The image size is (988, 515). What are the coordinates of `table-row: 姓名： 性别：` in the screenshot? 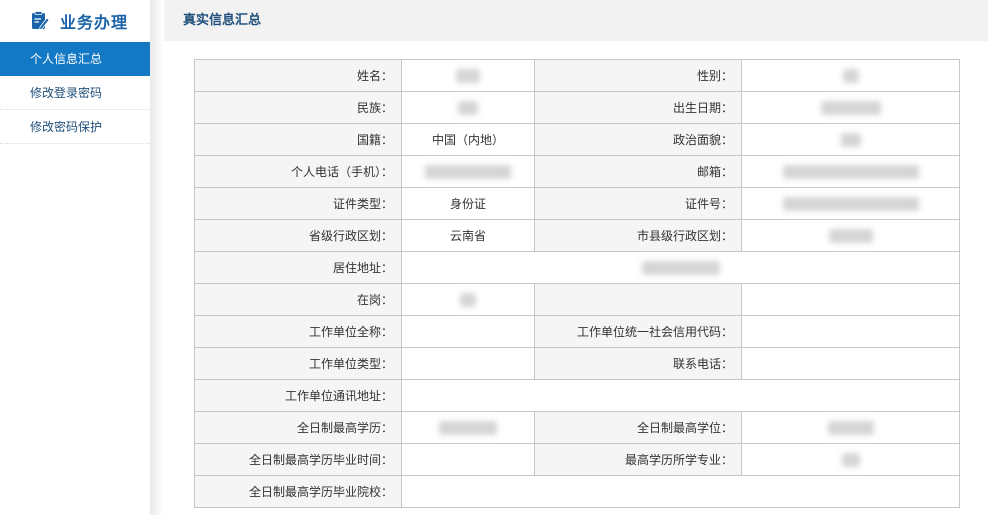 It's located at (577, 75).